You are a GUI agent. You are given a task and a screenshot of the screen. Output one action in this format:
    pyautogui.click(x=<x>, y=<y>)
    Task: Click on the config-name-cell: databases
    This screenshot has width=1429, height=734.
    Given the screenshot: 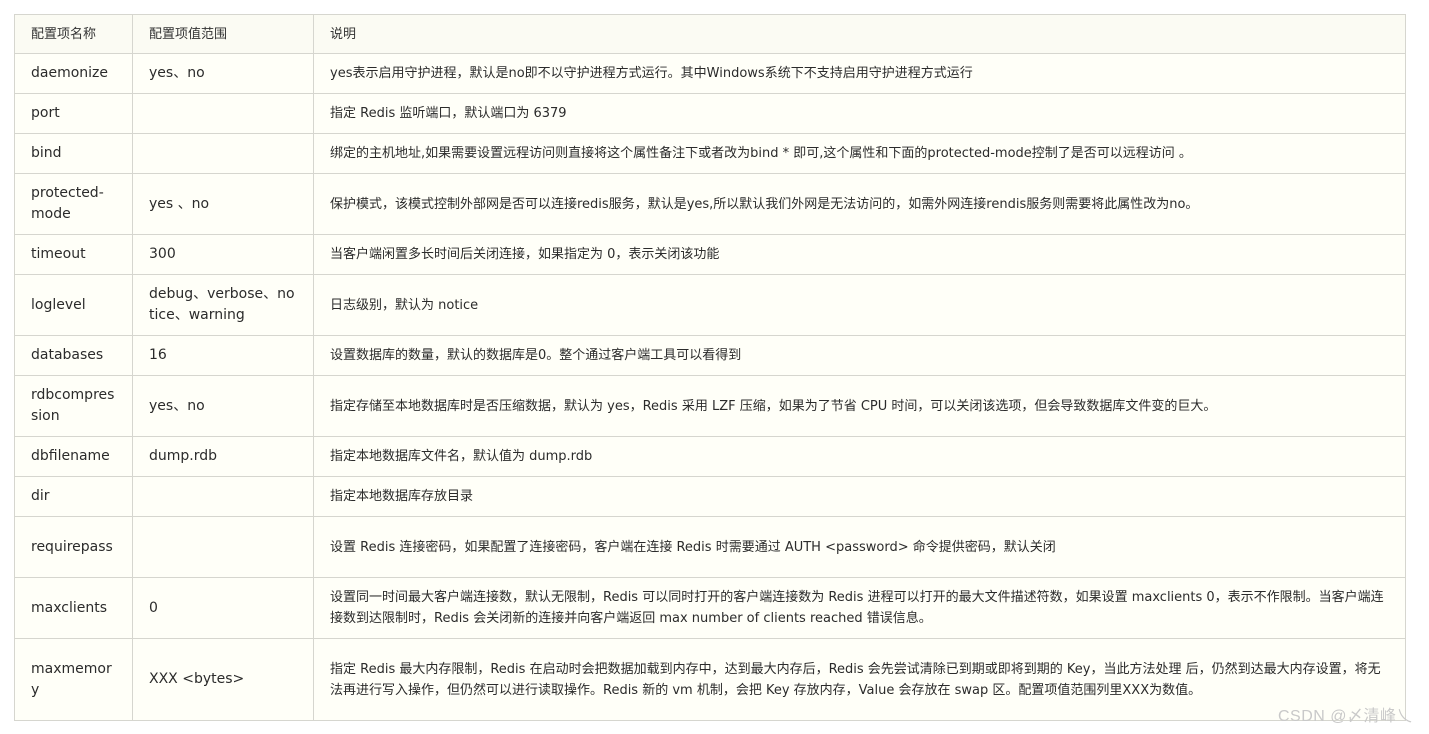 What is the action you would take?
    pyautogui.click(x=73, y=355)
    